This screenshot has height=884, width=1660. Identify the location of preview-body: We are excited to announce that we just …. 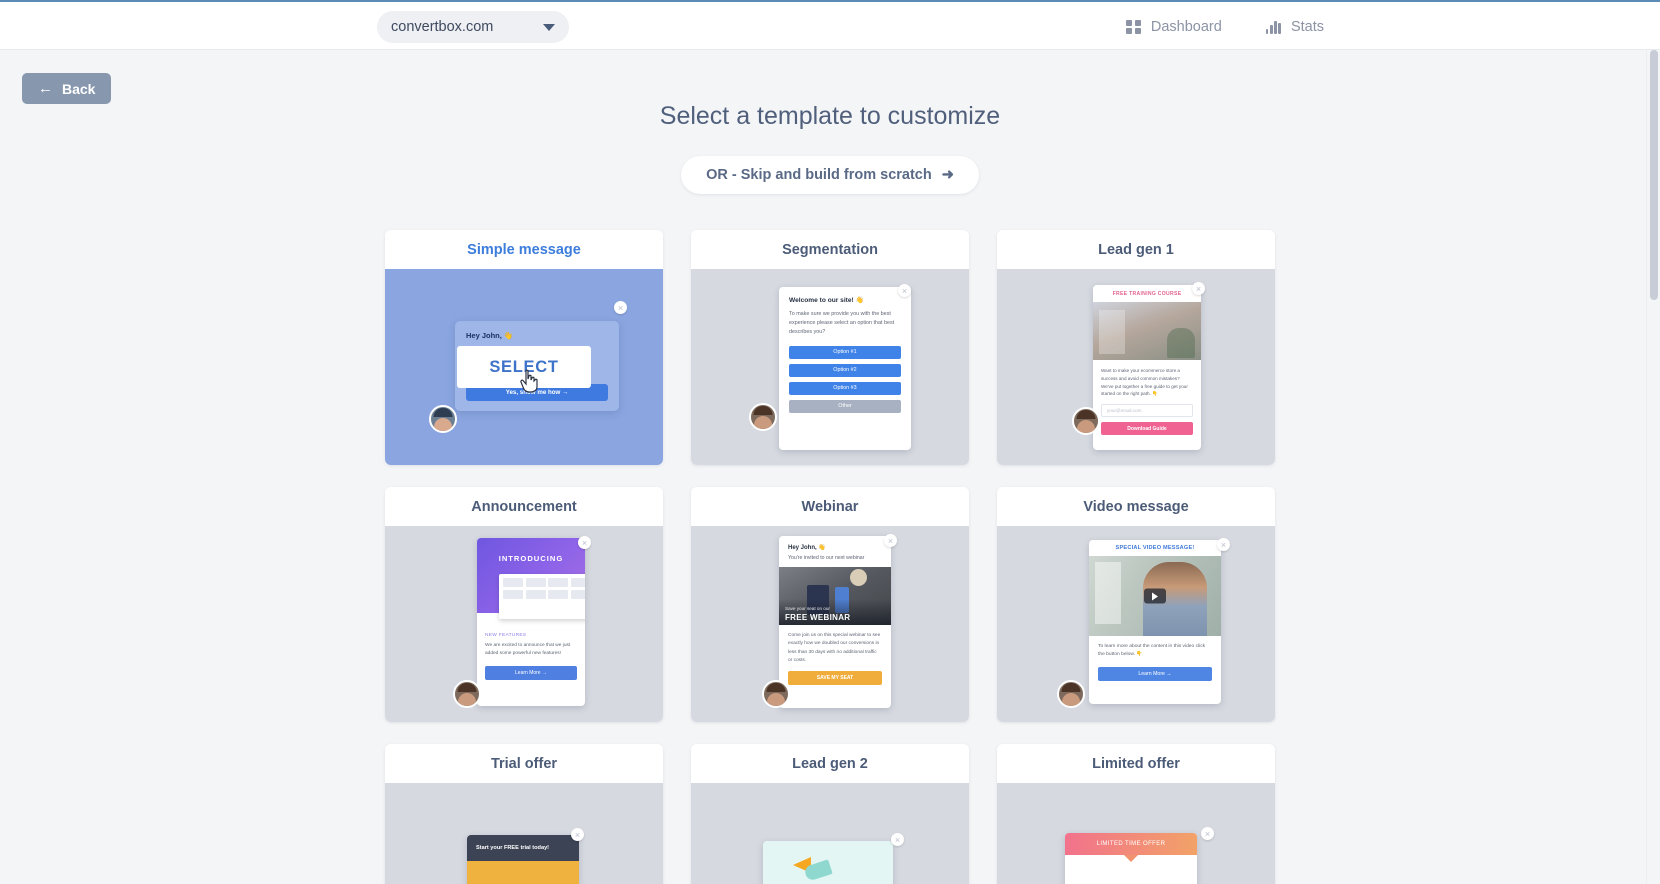
(528, 650).